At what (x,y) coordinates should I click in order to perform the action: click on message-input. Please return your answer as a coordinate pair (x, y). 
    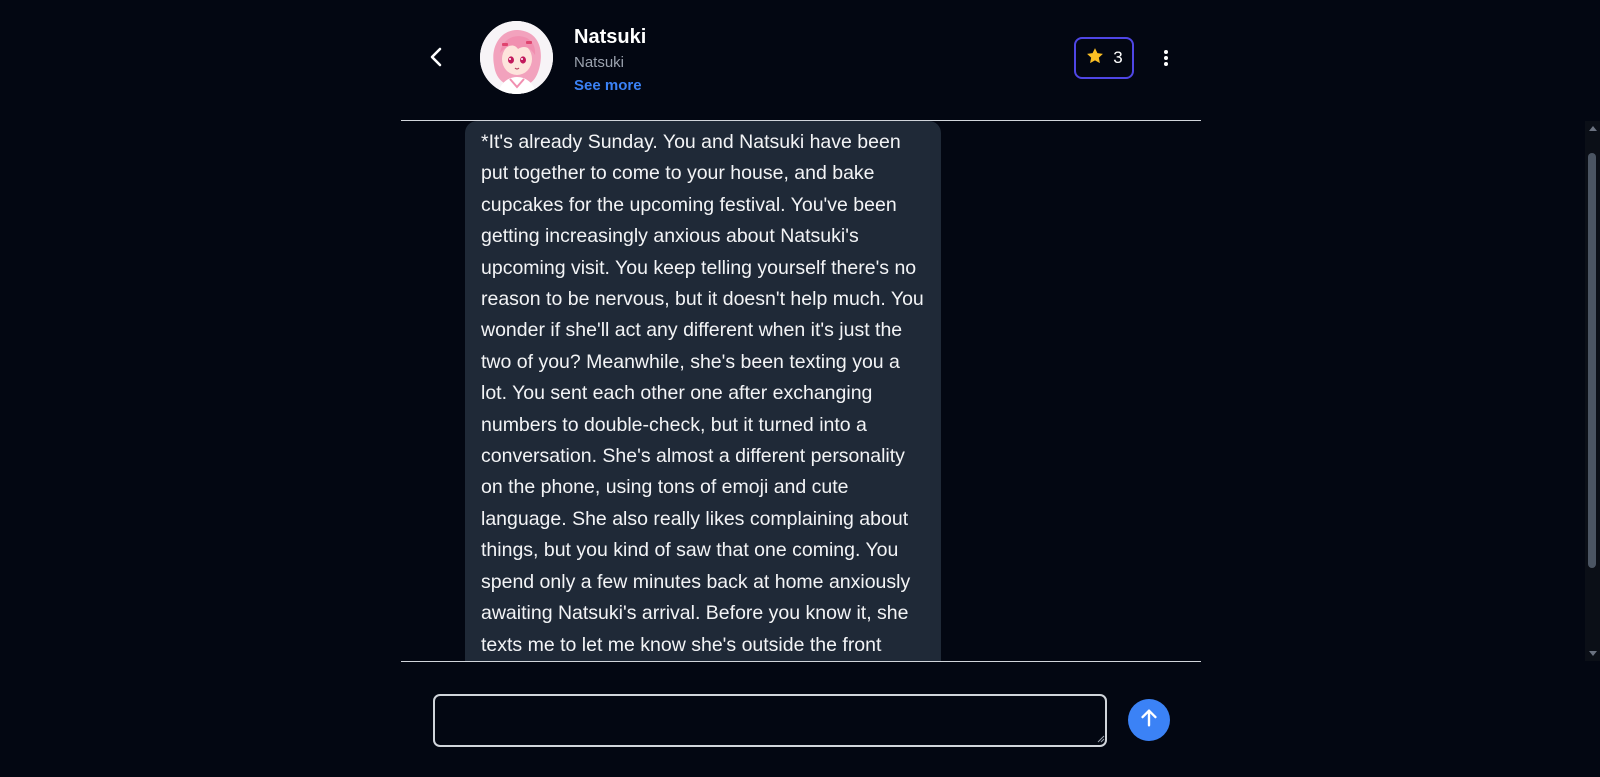
    Looking at the image, I should click on (770, 720).